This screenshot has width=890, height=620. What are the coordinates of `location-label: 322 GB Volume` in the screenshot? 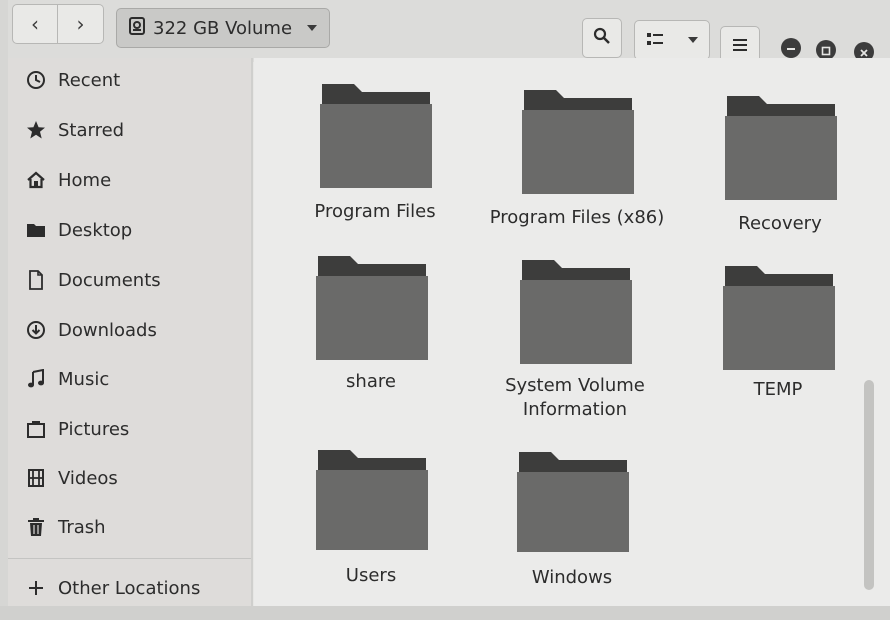 It's located at (223, 28).